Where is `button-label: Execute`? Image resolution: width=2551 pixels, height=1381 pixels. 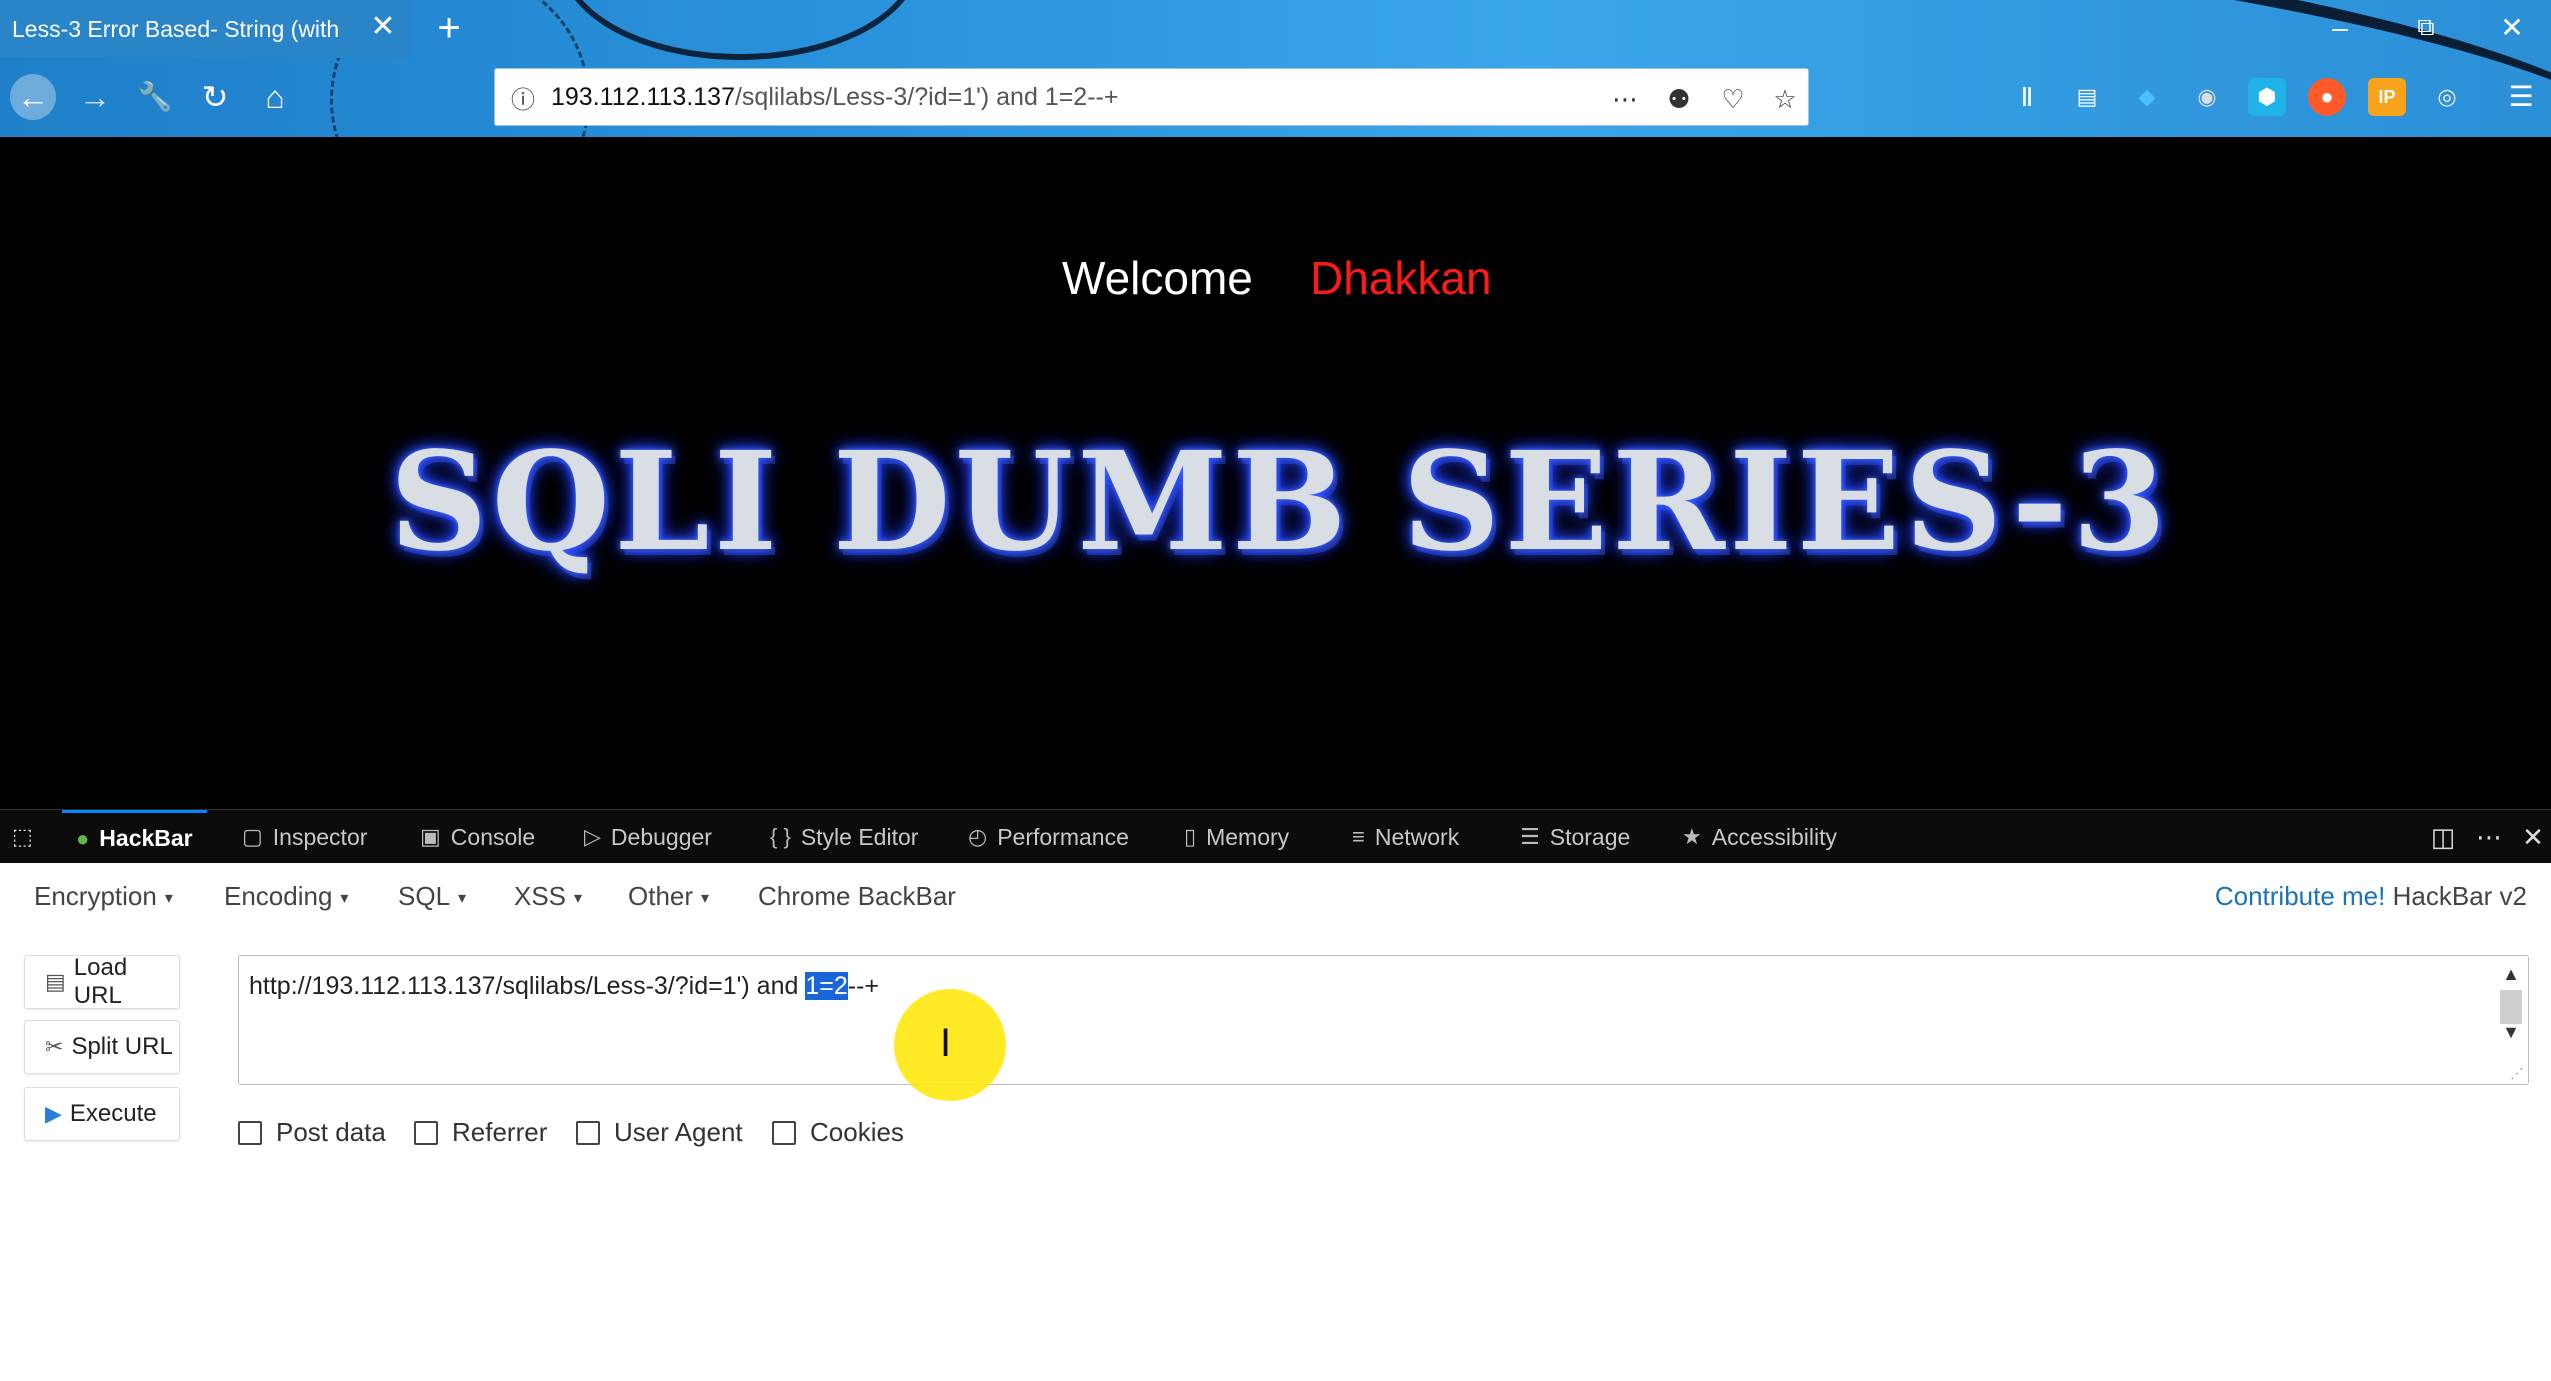
button-label: Execute is located at coordinates (113, 1113).